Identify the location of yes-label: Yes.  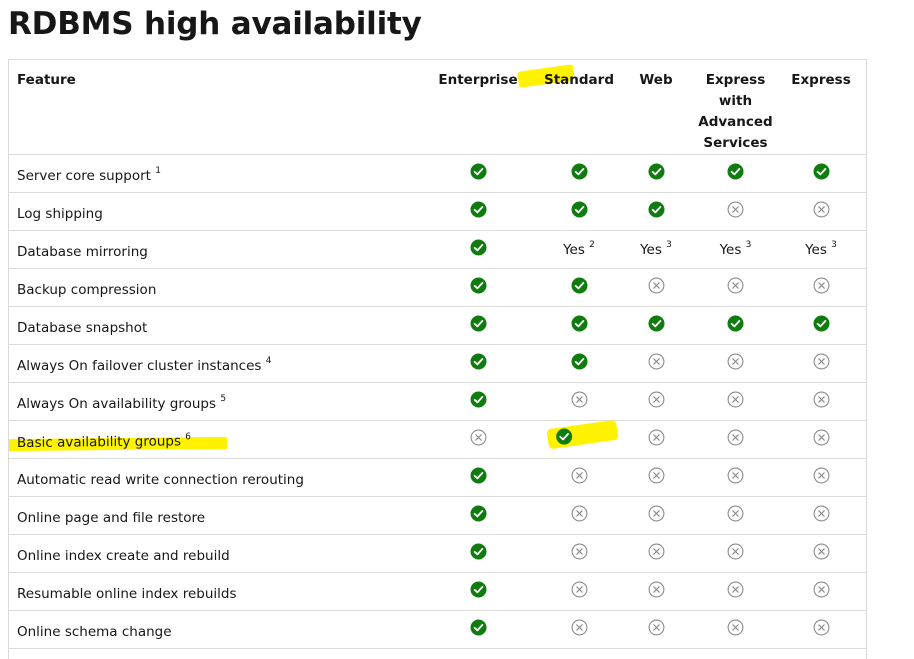
(816, 249).